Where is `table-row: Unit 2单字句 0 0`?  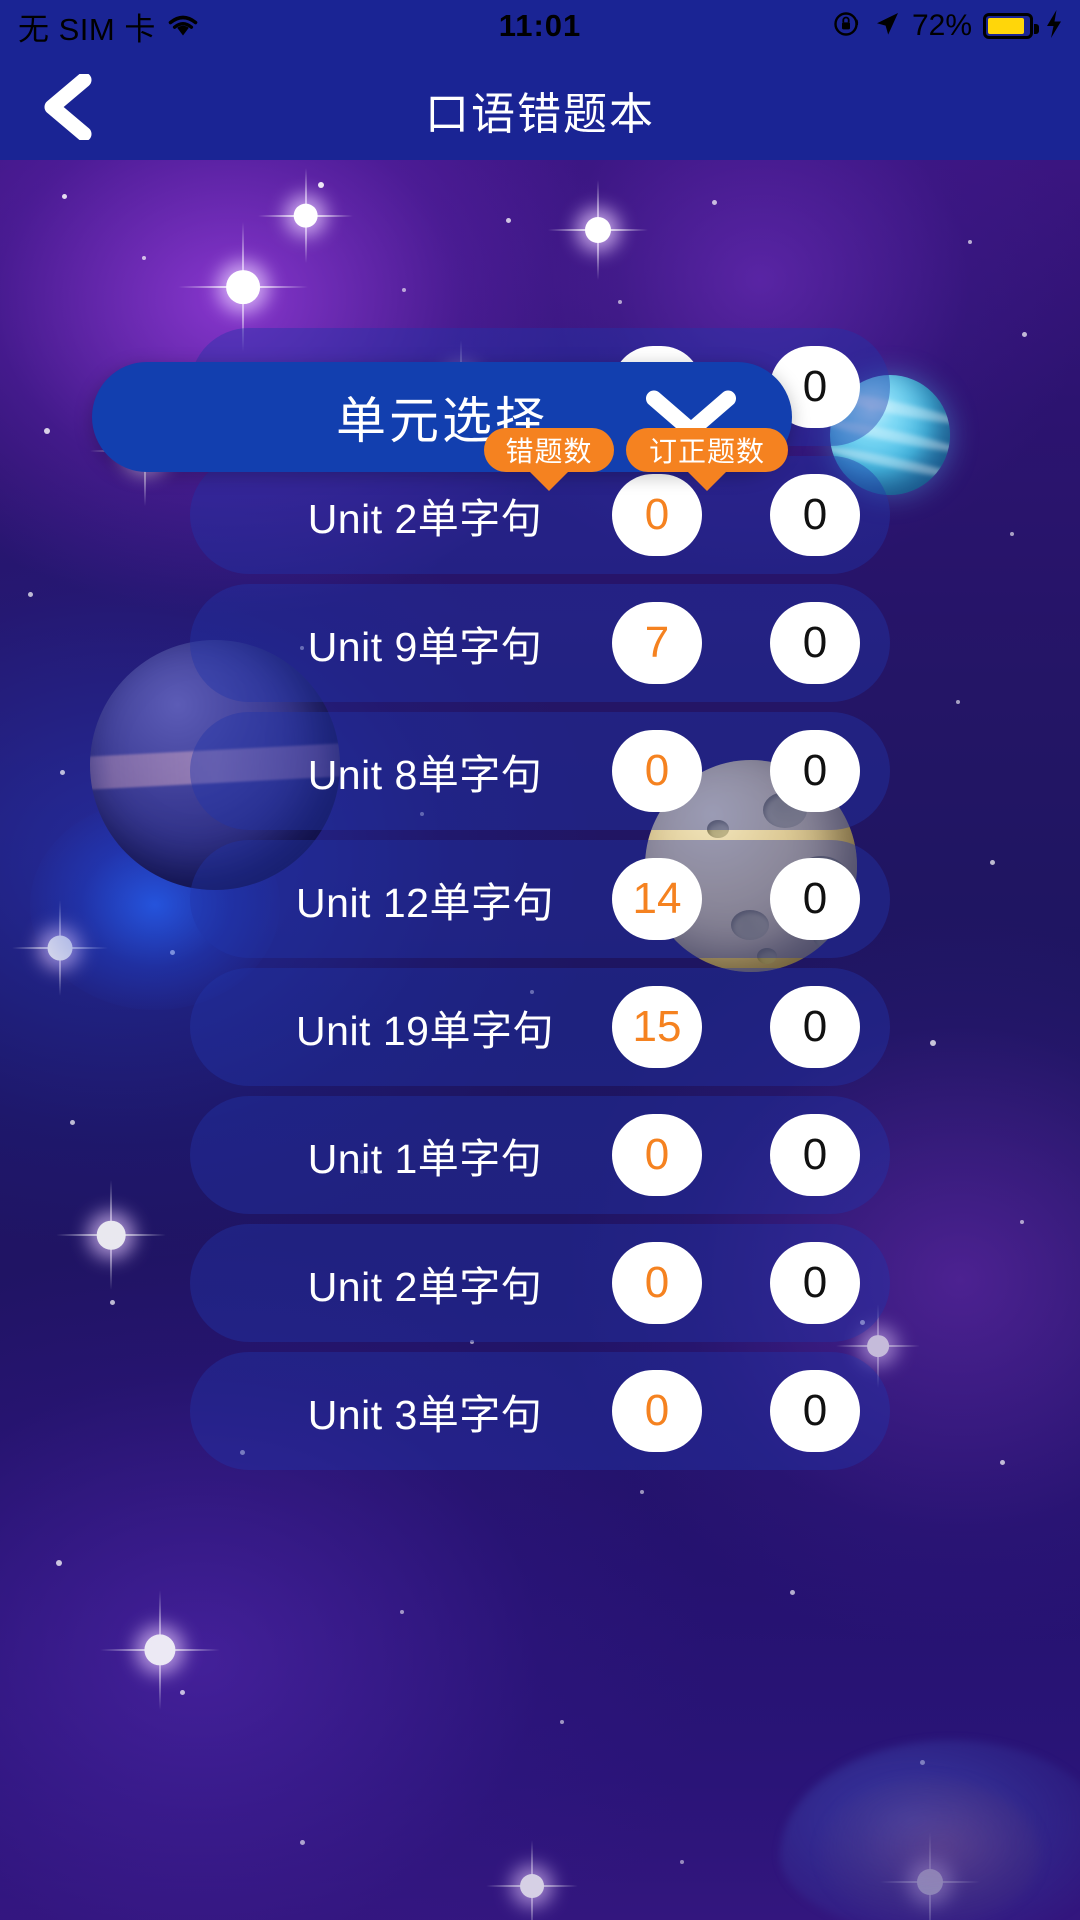 table-row: Unit 2单字句 0 0 is located at coordinates (540, 1283).